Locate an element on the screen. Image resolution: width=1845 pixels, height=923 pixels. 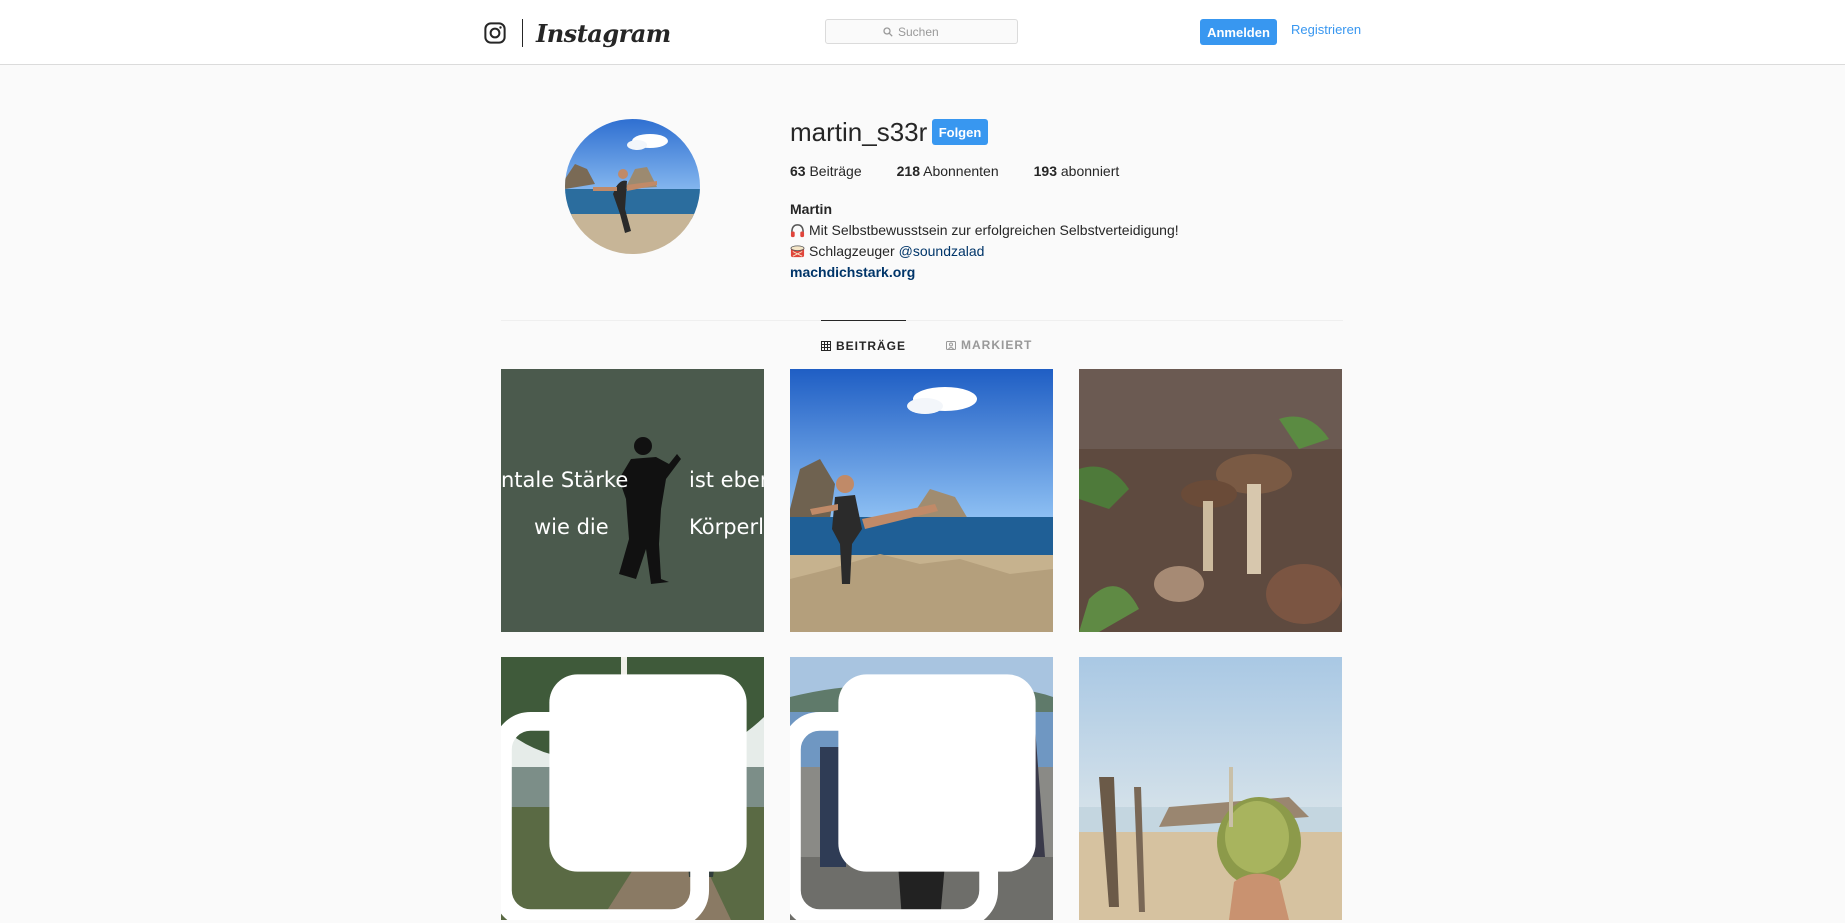
bio-name: Martin is located at coordinates (811, 209).